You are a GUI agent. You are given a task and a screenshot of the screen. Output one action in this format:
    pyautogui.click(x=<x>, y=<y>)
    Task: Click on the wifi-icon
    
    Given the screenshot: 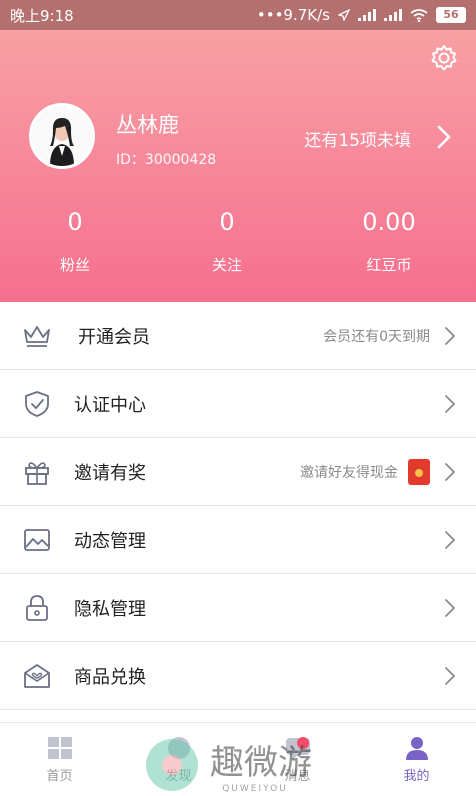 What is the action you would take?
    pyautogui.click(x=419, y=15)
    